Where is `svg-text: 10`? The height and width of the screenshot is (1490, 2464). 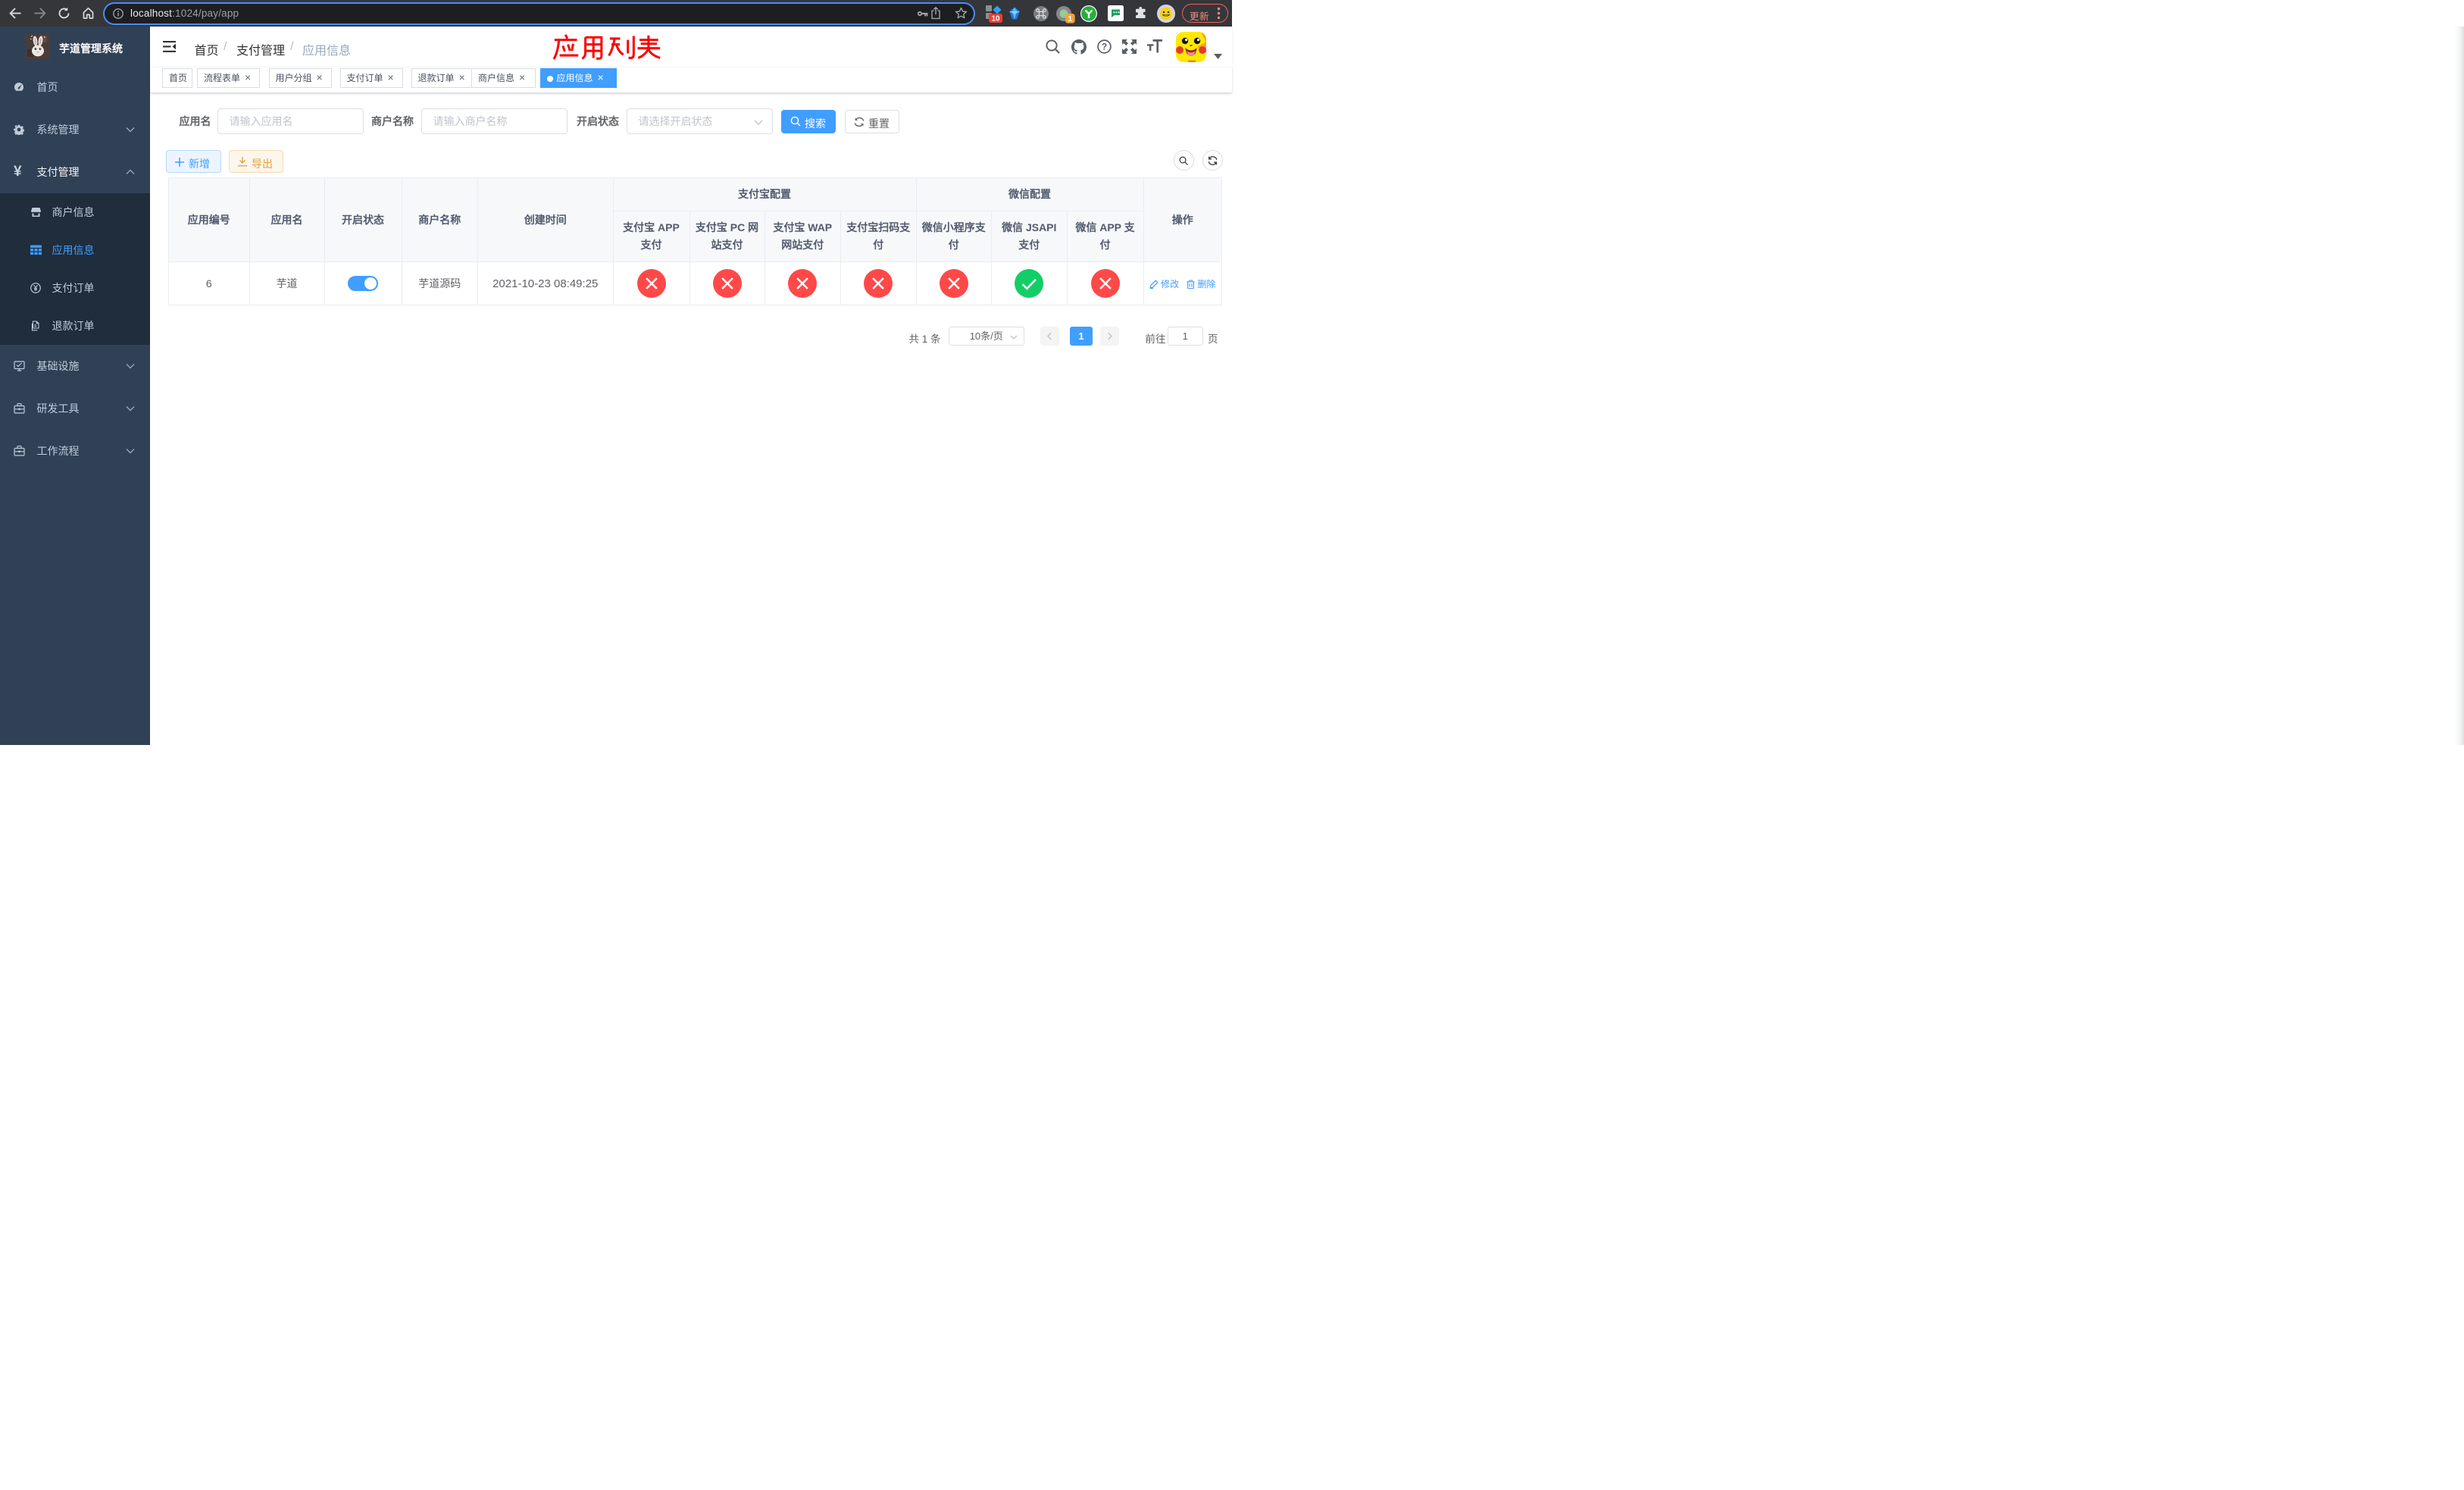 svg-text: 10 is located at coordinates (995, 19).